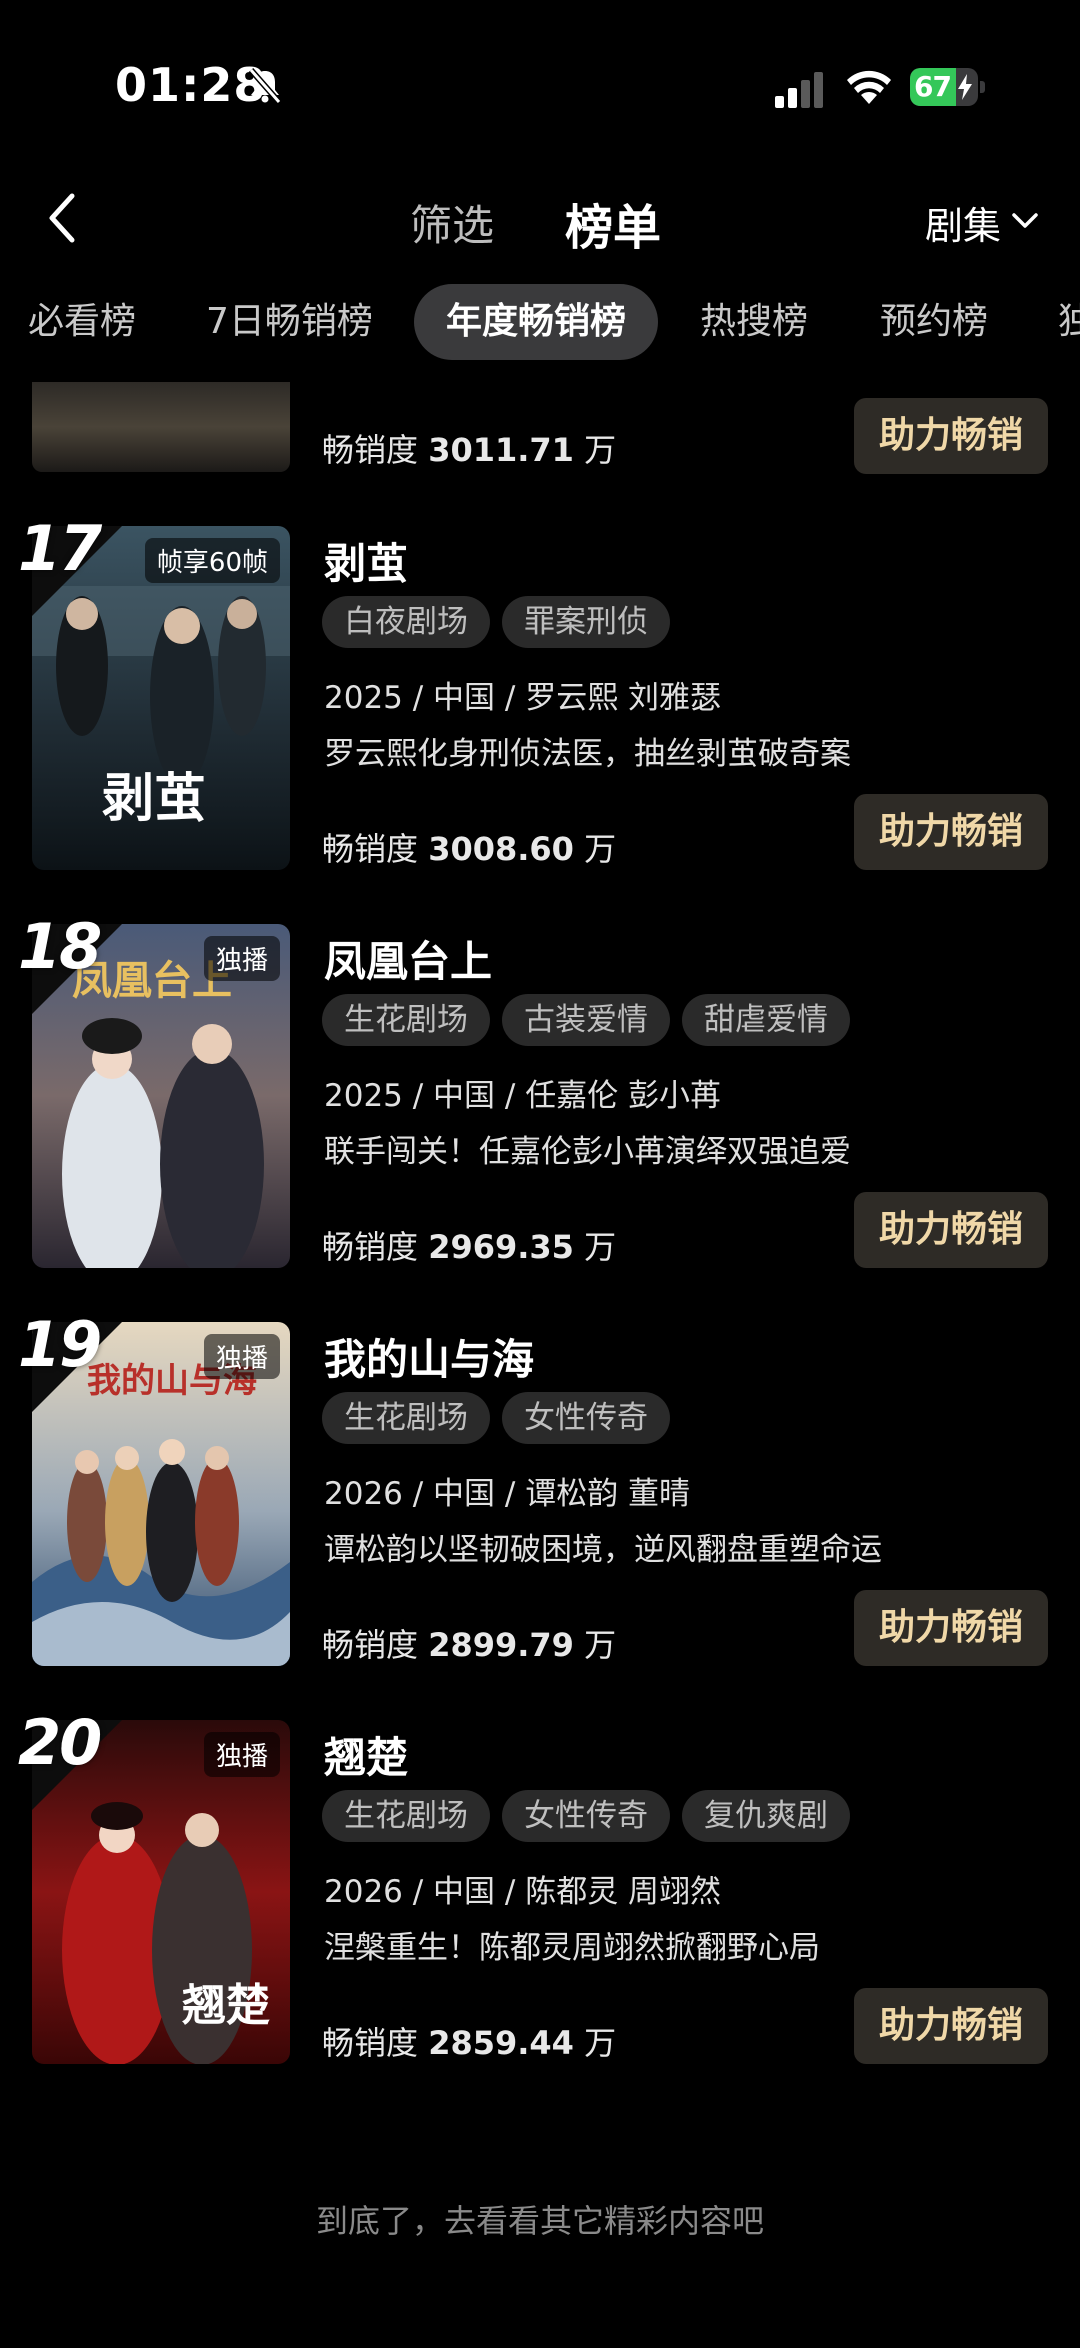  I want to click on poster-image, so click(161, 427).